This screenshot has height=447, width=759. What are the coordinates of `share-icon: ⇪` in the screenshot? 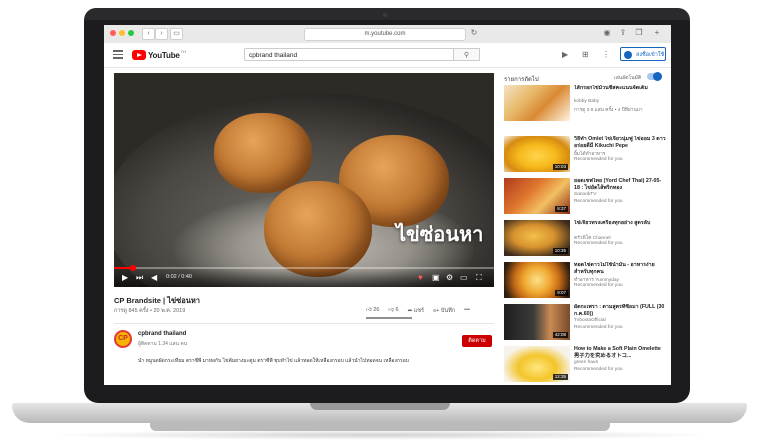 It's located at (623, 33).